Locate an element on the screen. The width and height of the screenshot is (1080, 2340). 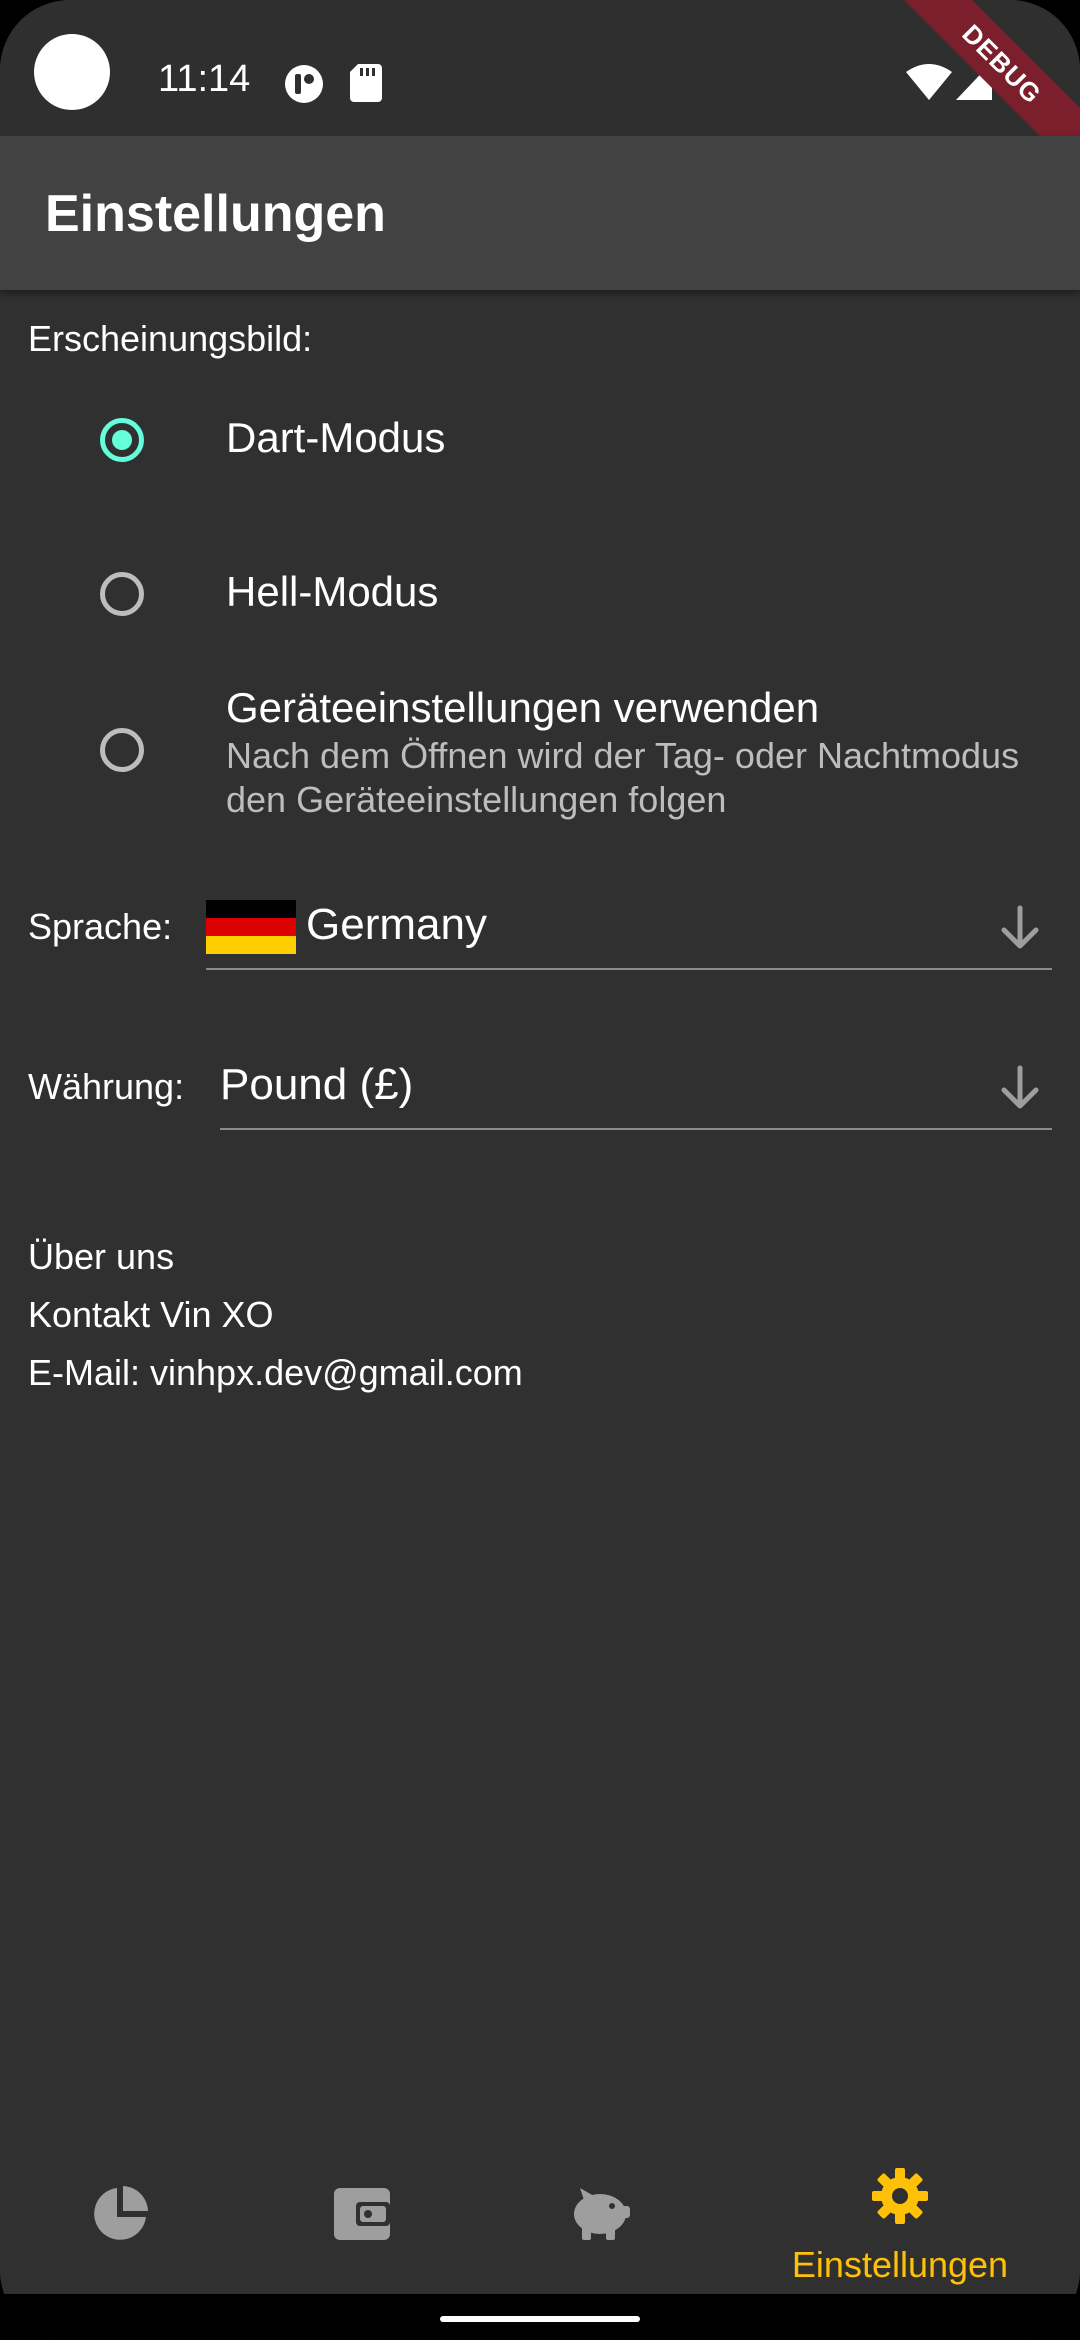
radio-button-device-settings is located at coordinates (122, 750).